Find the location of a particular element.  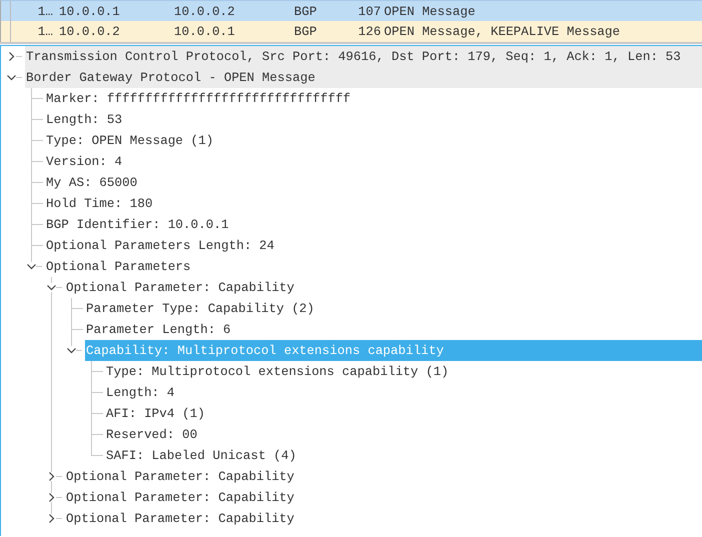

tree-item: Marker: ffffffffffffffffffffffffffffffff is located at coordinates (373, 98).